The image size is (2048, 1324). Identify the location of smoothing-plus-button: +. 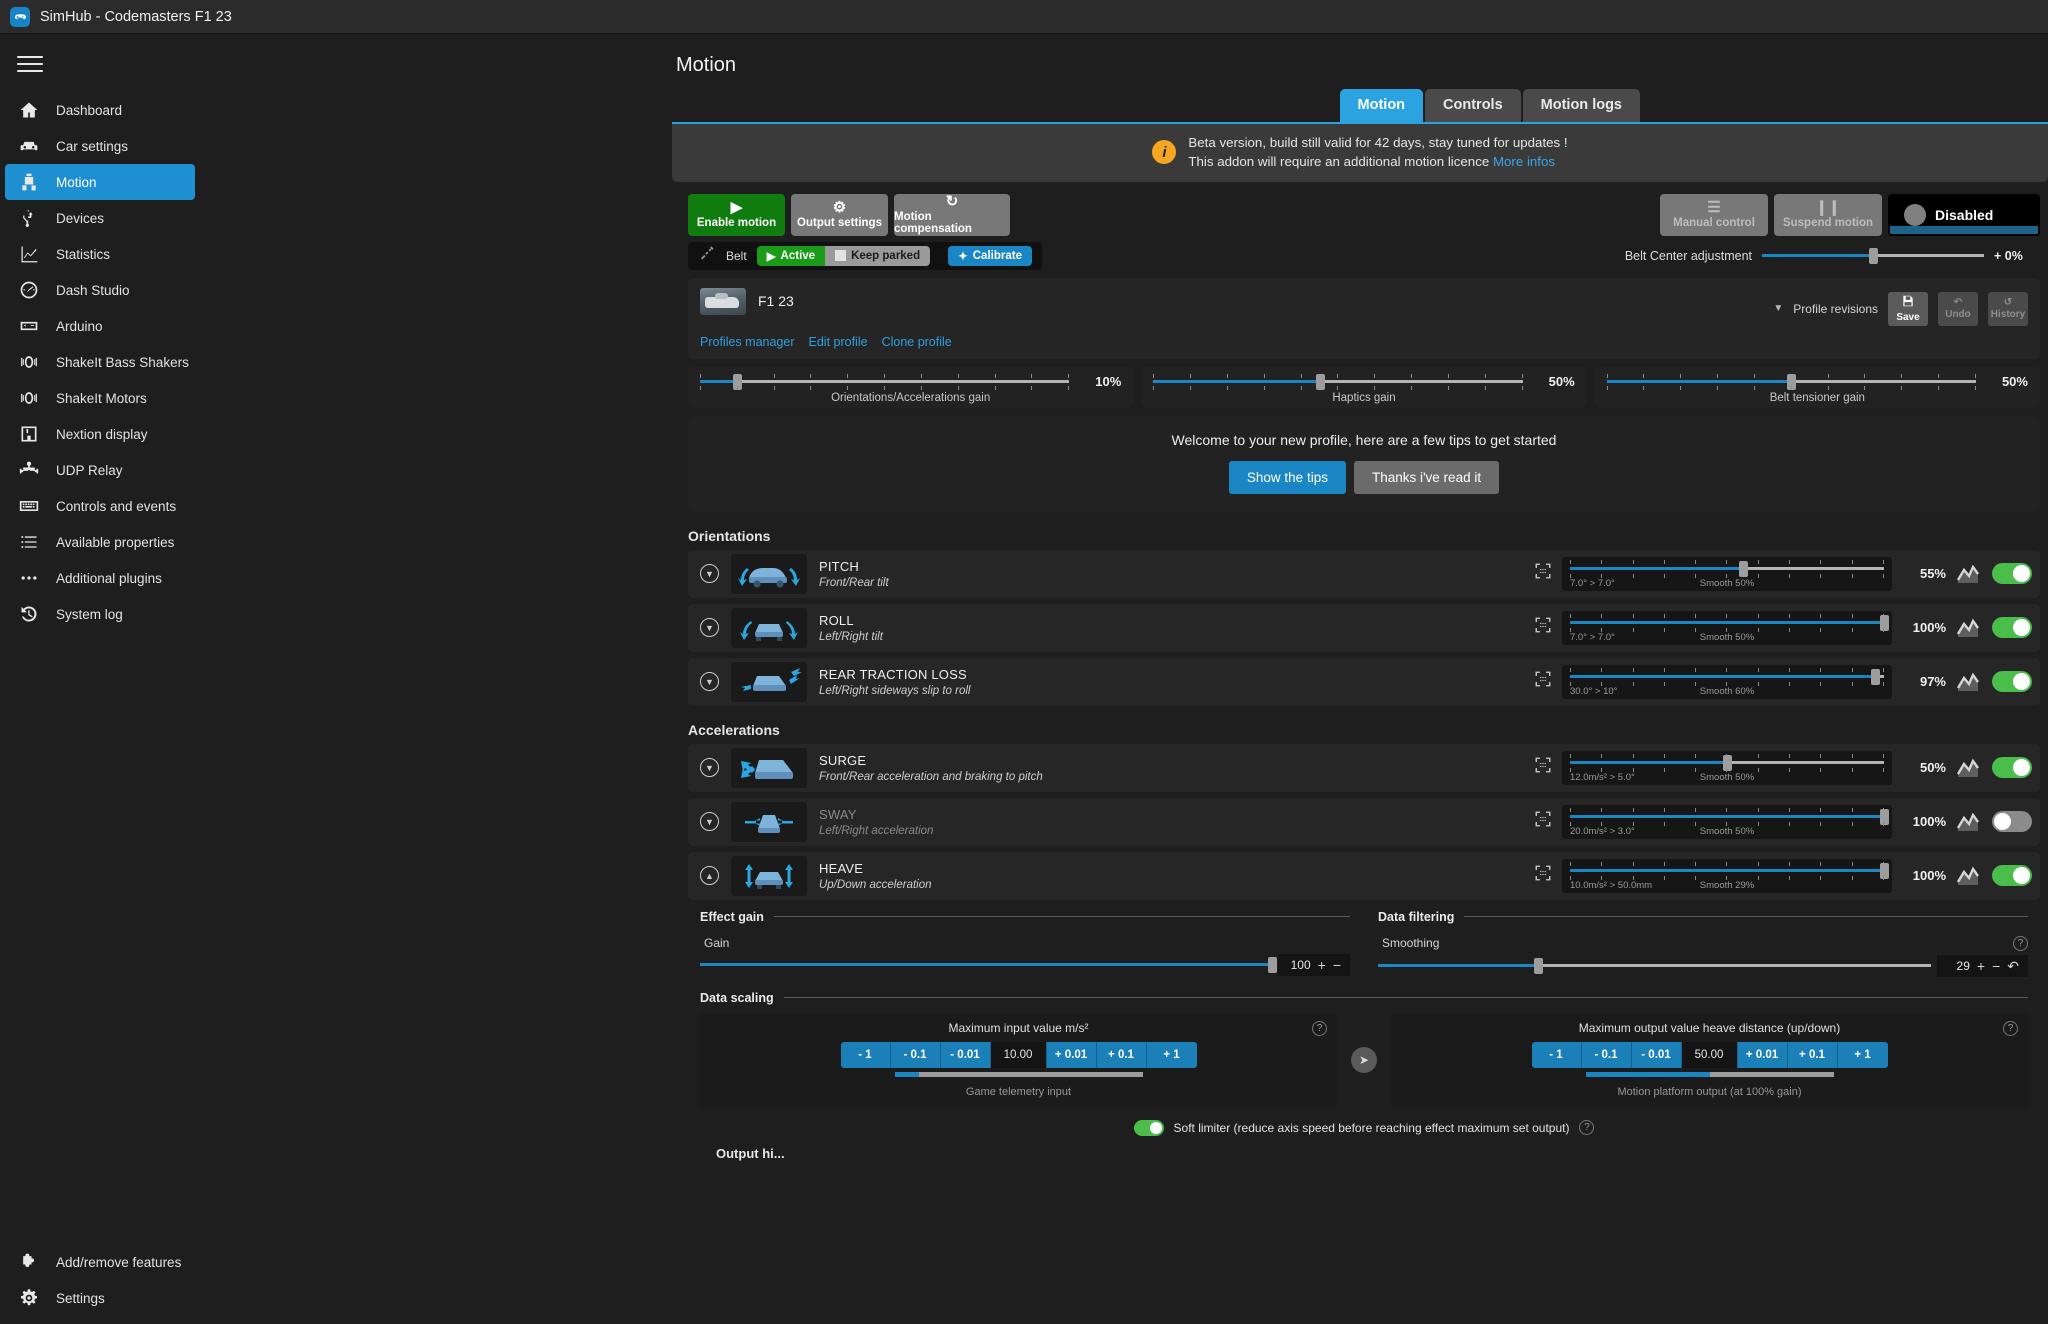
(1981, 966).